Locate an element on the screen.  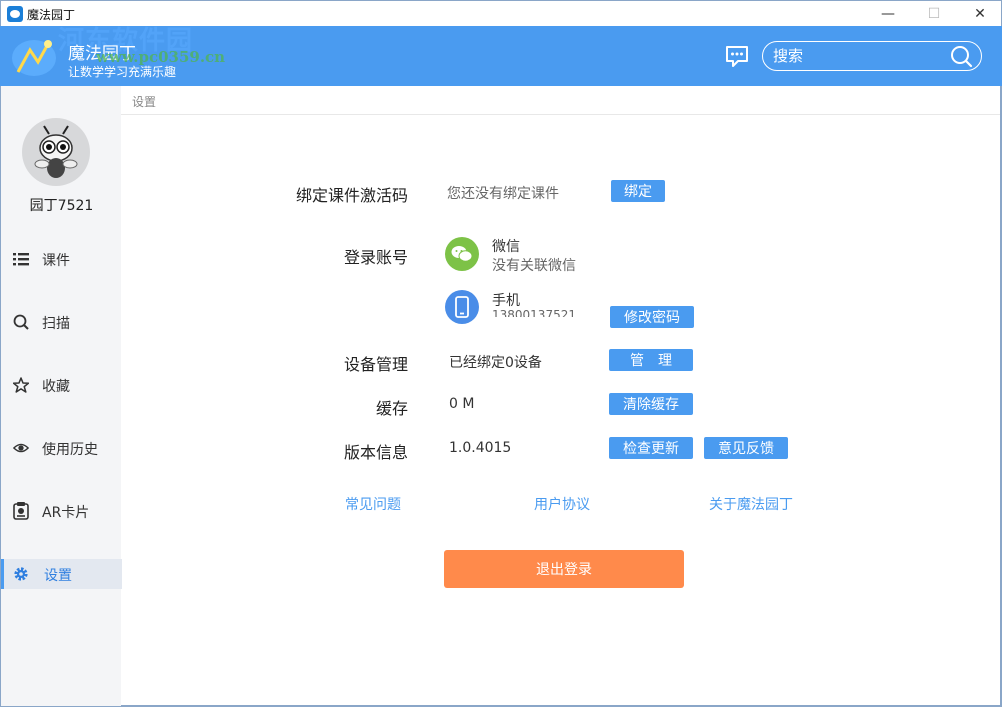
bee-avatar-icon is located at coordinates (56, 151).